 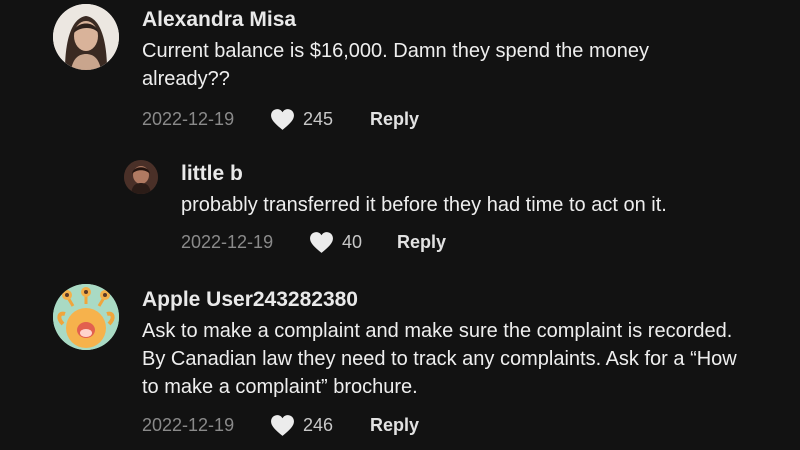 What do you see at coordinates (452, 425) in the screenshot?
I see `comment-meta: 2022-12-19 246 Reply` at bounding box center [452, 425].